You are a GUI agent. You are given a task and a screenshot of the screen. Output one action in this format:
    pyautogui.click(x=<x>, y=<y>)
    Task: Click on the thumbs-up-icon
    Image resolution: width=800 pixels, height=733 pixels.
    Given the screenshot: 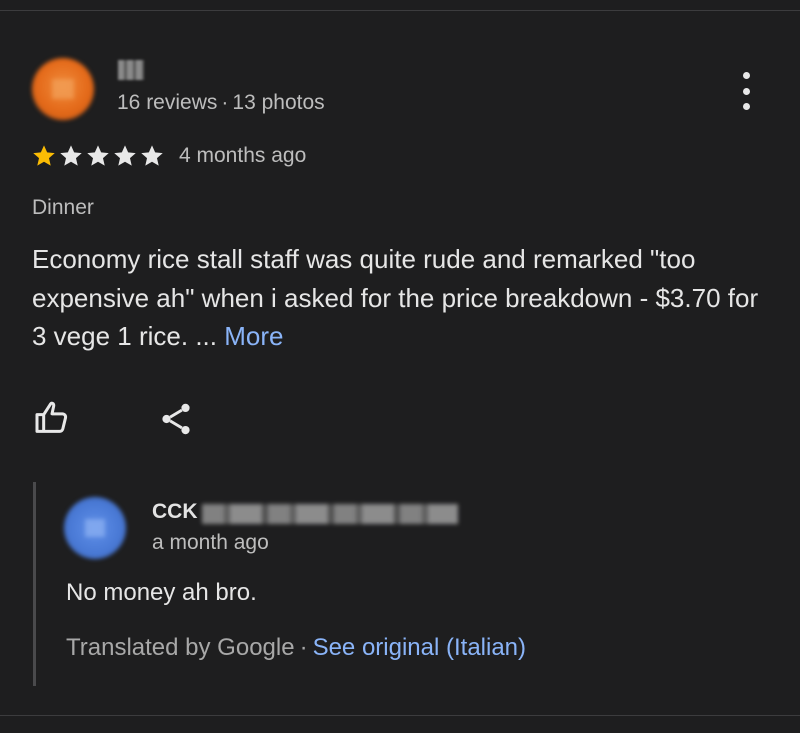 What is the action you would take?
    pyautogui.click(x=52, y=418)
    